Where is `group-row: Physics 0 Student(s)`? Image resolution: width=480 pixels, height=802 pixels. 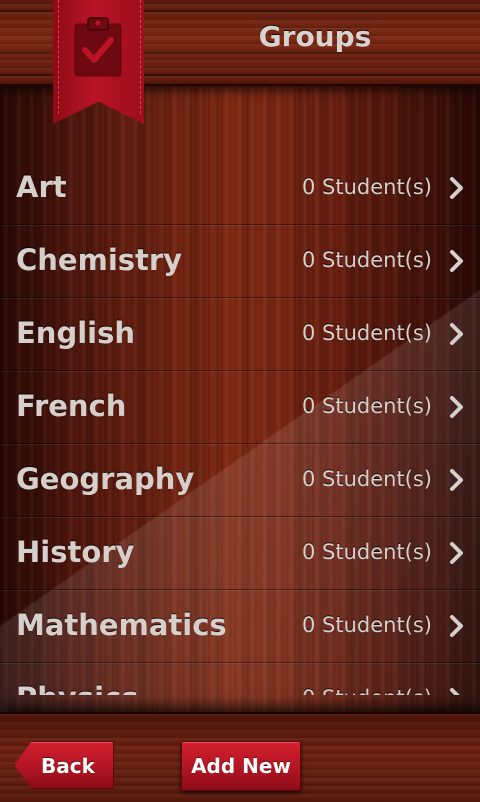 group-row: Physics 0 Student(s) is located at coordinates (240, 679).